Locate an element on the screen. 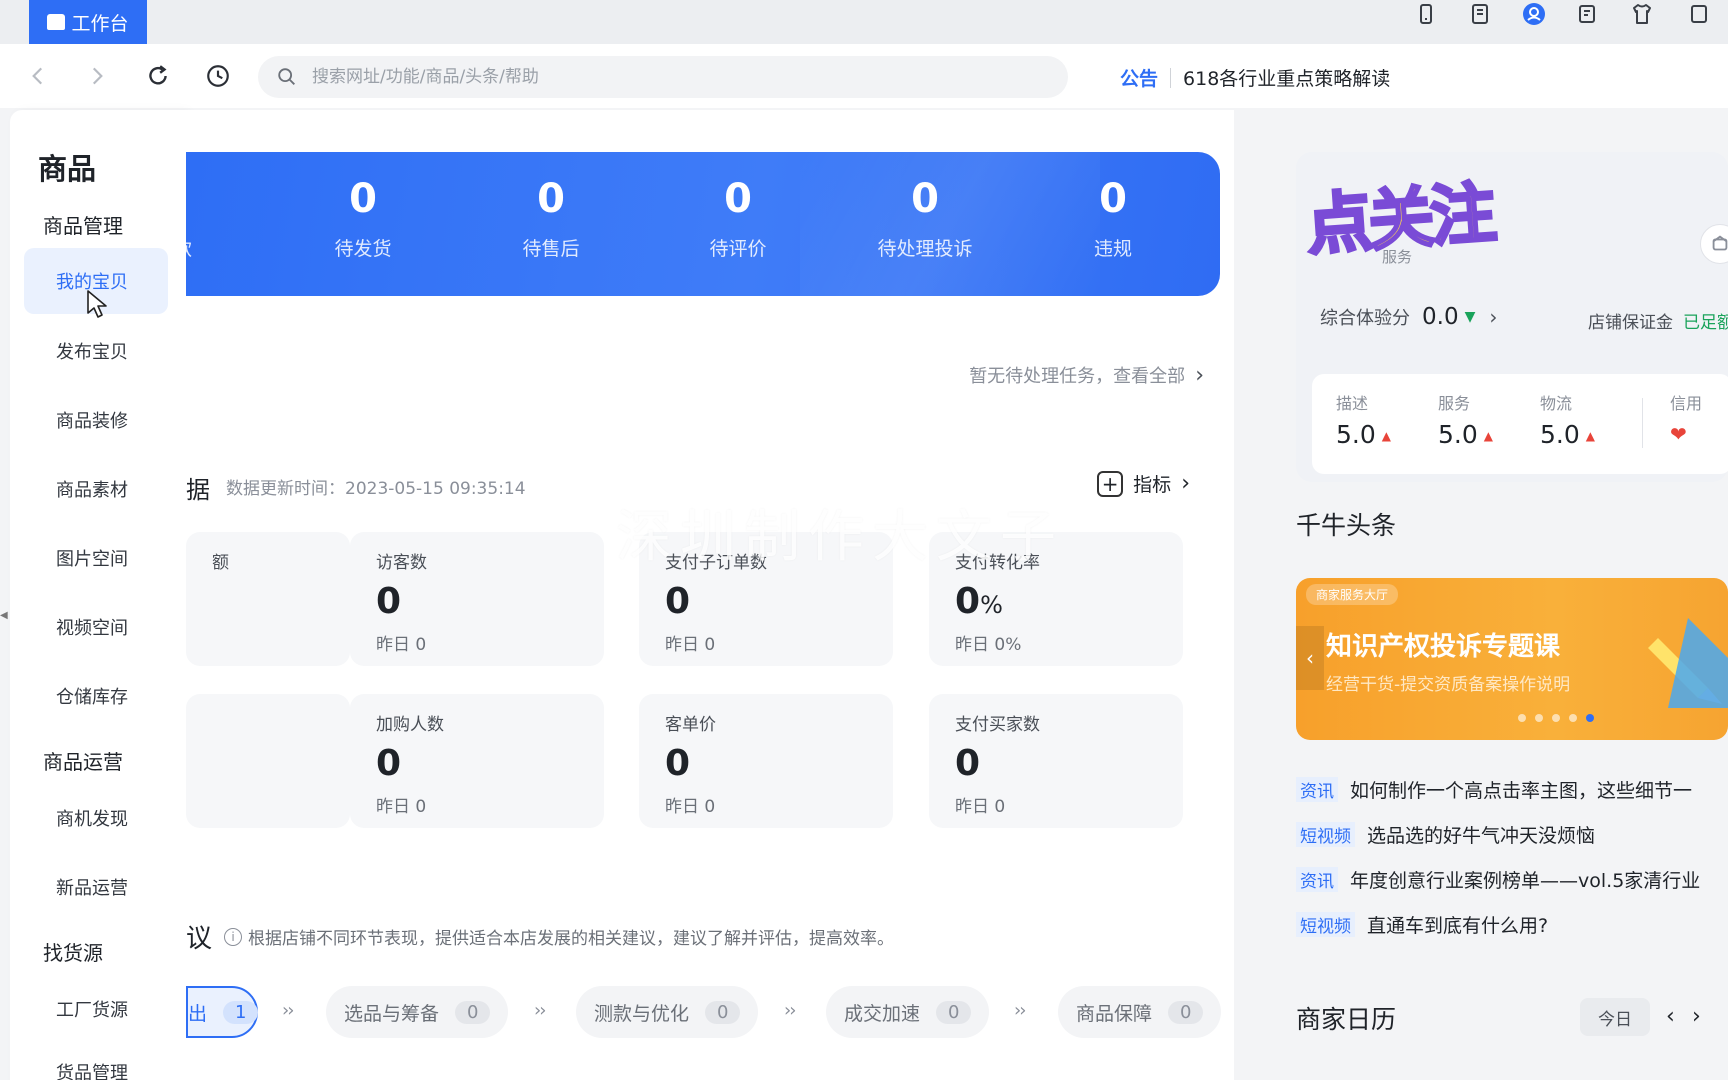 The width and height of the screenshot is (1728, 1080). search-bar is located at coordinates (663, 77).